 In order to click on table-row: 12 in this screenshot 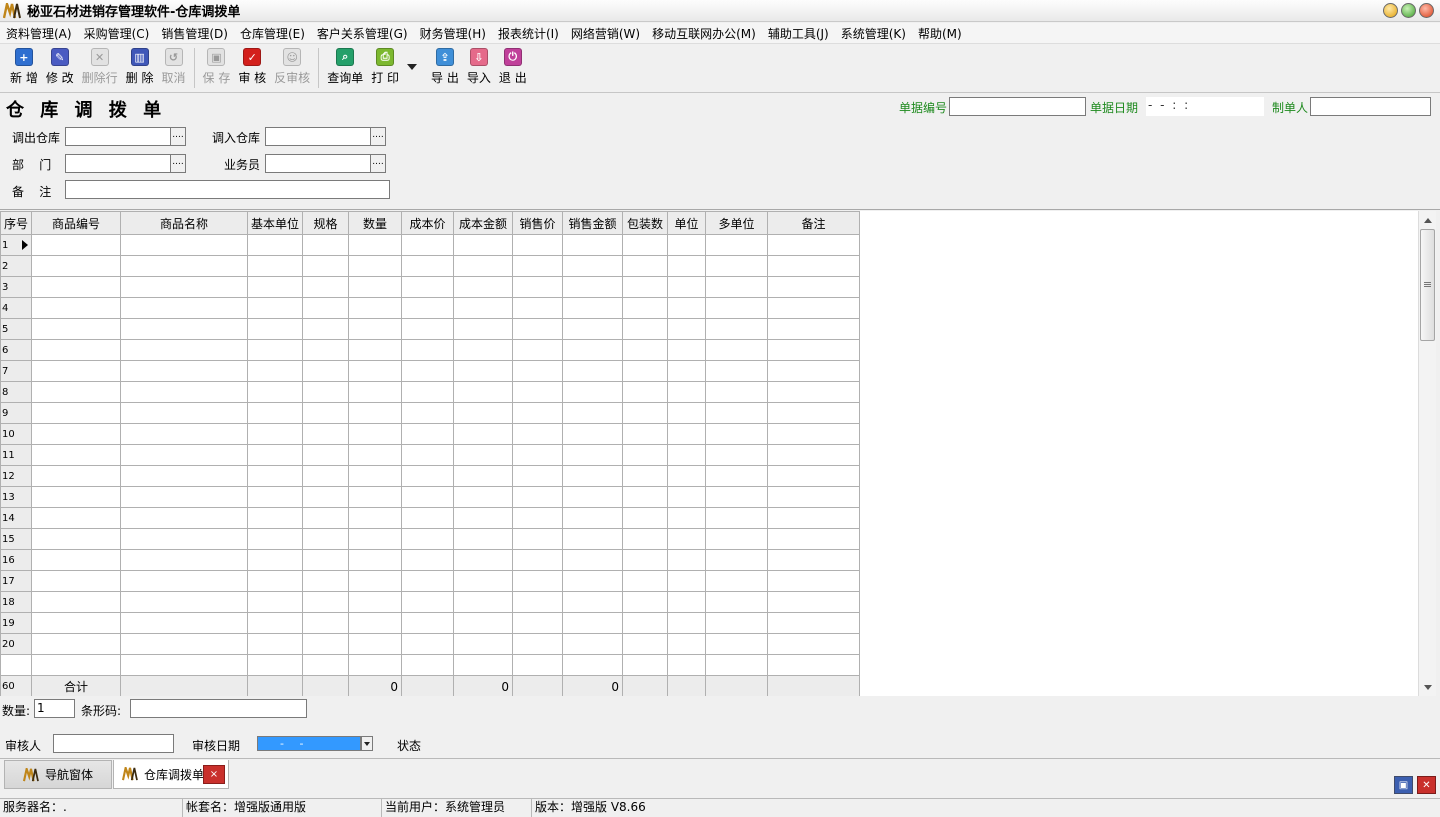, I will do `click(430, 476)`.